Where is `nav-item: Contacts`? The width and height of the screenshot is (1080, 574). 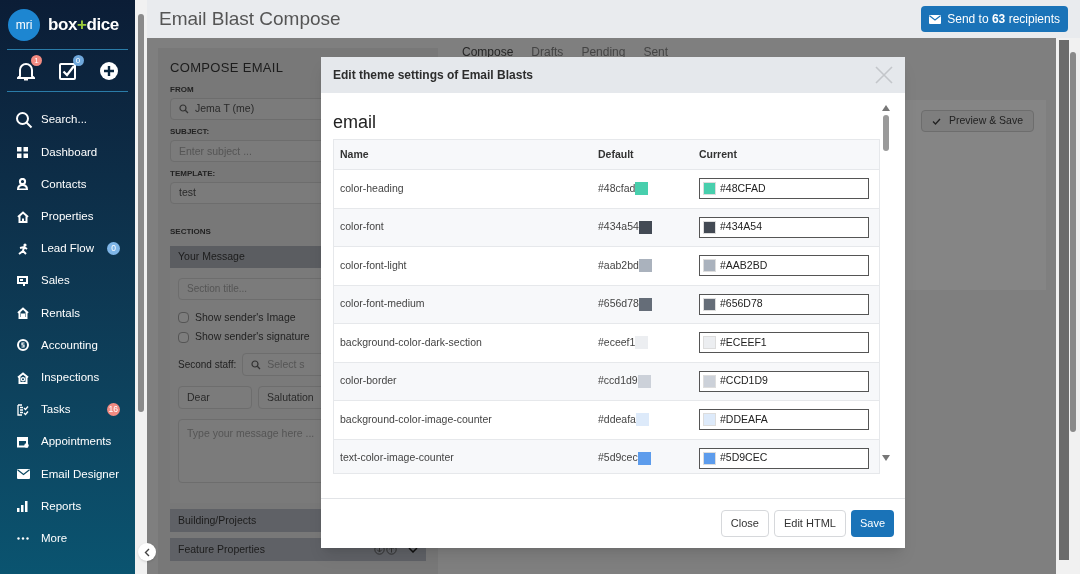
nav-item: Contacts is located at coordinates (67, 184).